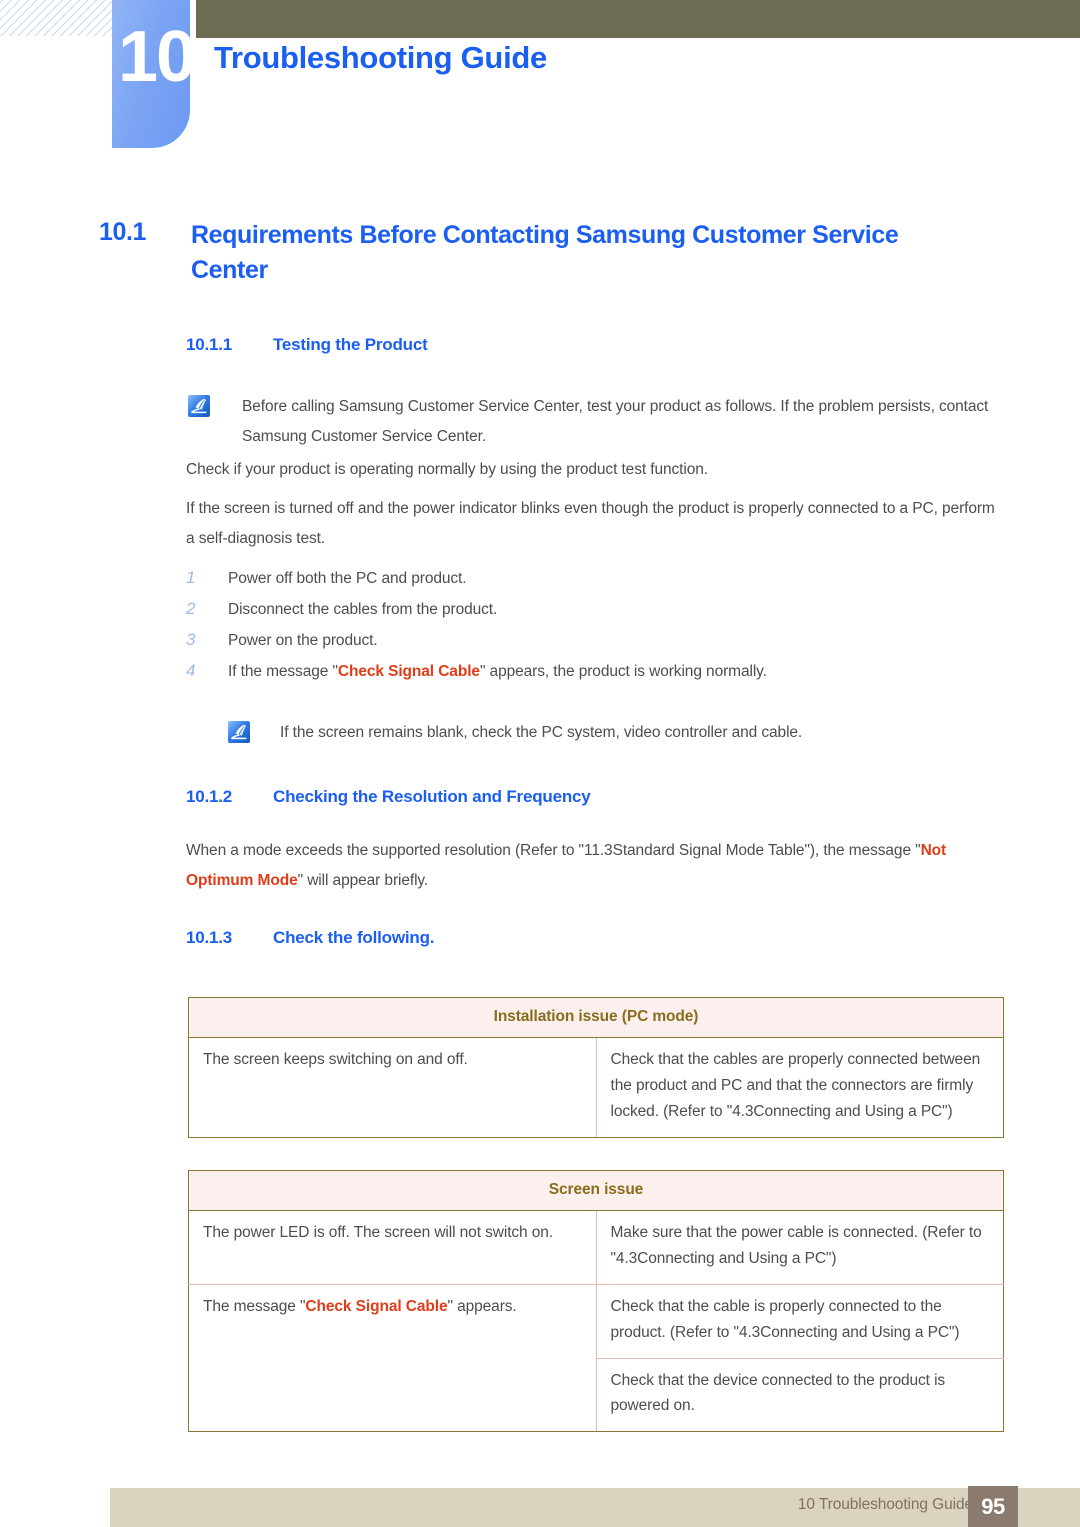 This screenshot has width=1080, height=1527. I want to click on chapter-number: 10, so click(156, 57).